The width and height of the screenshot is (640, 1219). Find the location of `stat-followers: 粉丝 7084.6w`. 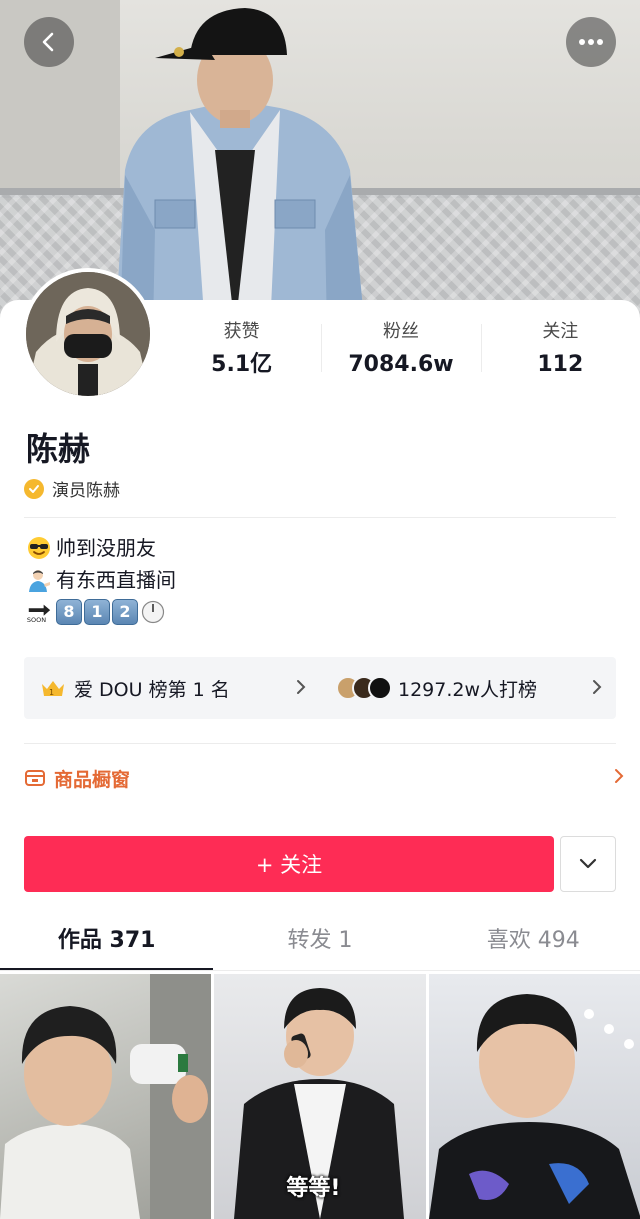

stat-followers: 粉丝 7084.6w is located at coordinates (400, 350).